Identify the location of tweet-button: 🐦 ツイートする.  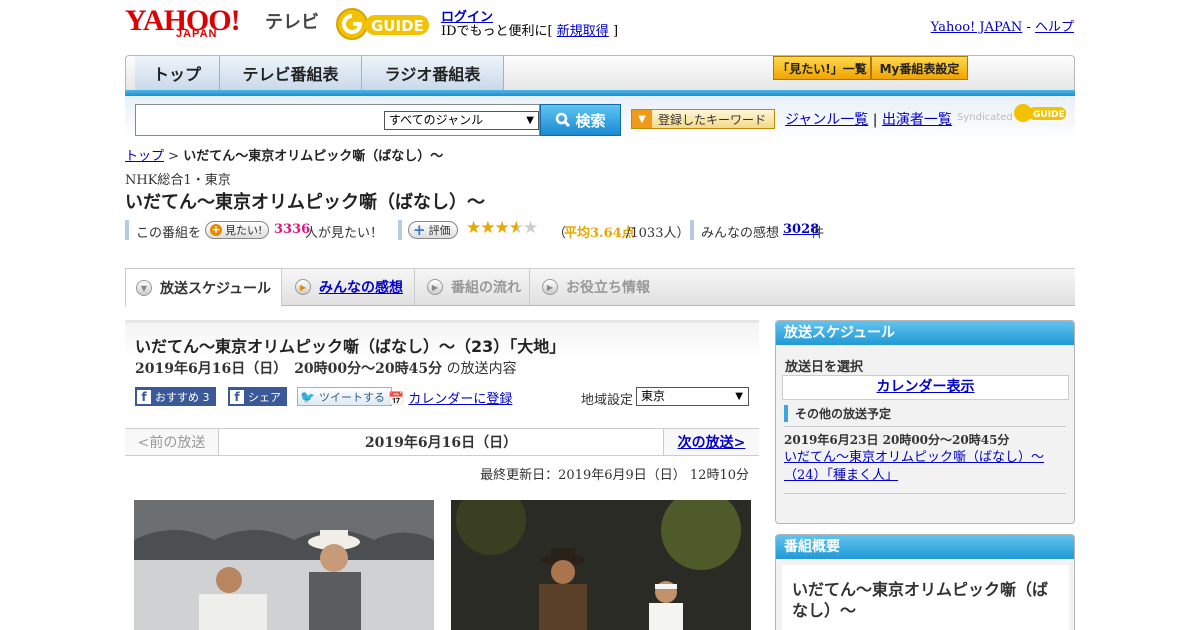
(344, 396).